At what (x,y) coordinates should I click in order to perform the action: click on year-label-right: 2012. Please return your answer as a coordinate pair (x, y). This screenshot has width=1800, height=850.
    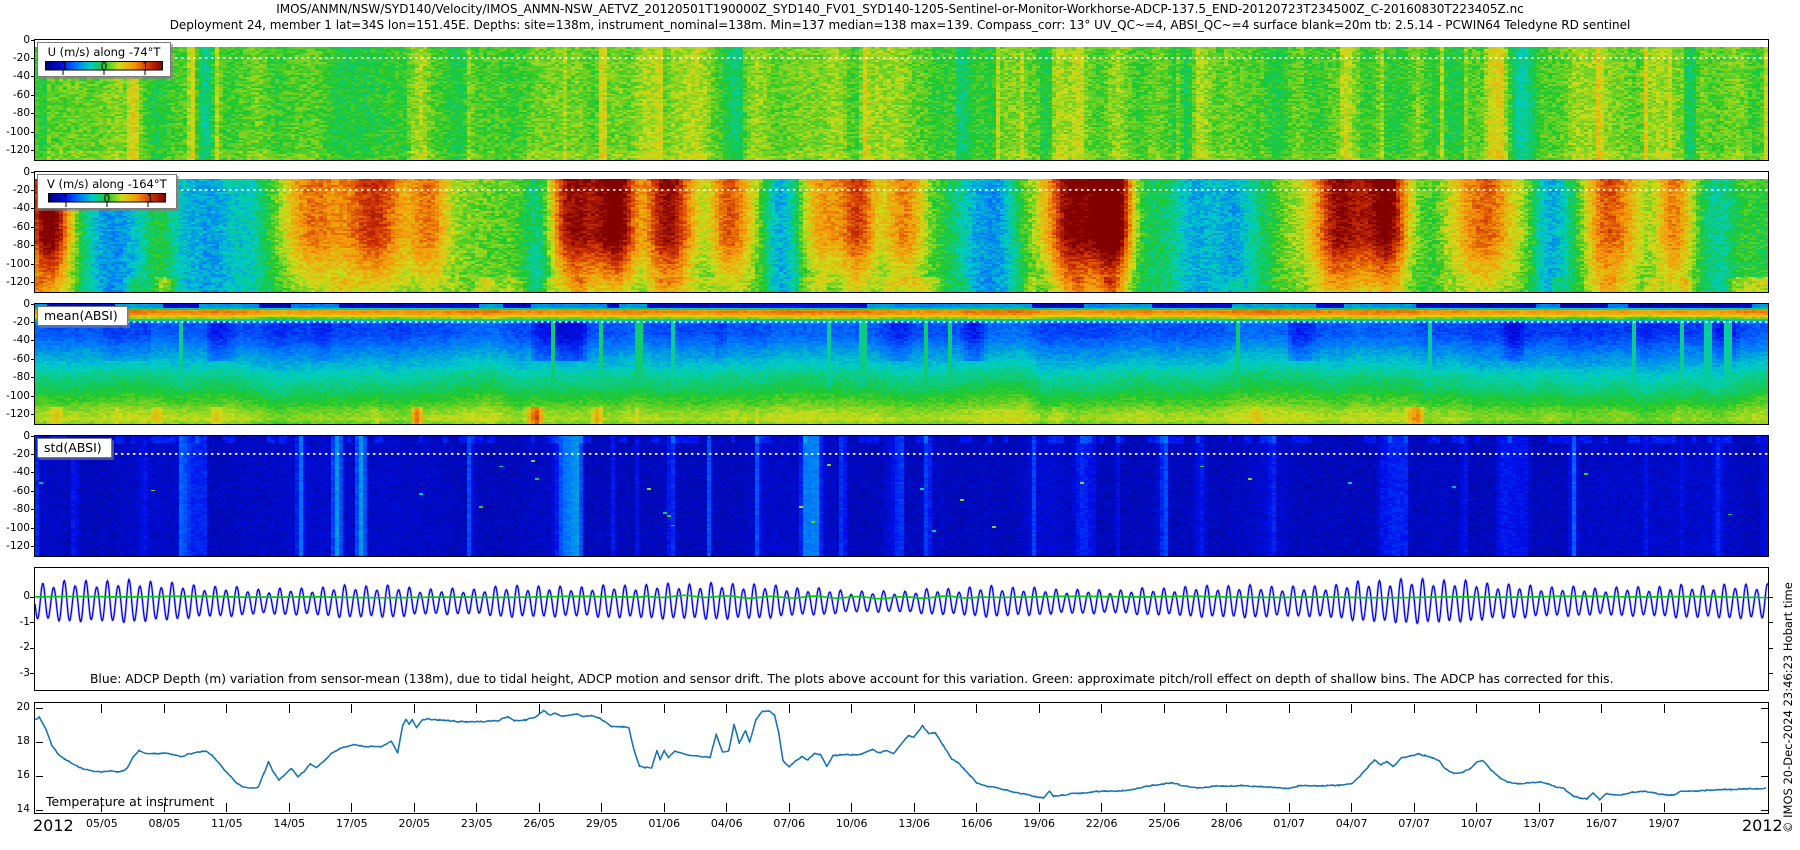
    Looking at the image, I should click on (1762, 825).